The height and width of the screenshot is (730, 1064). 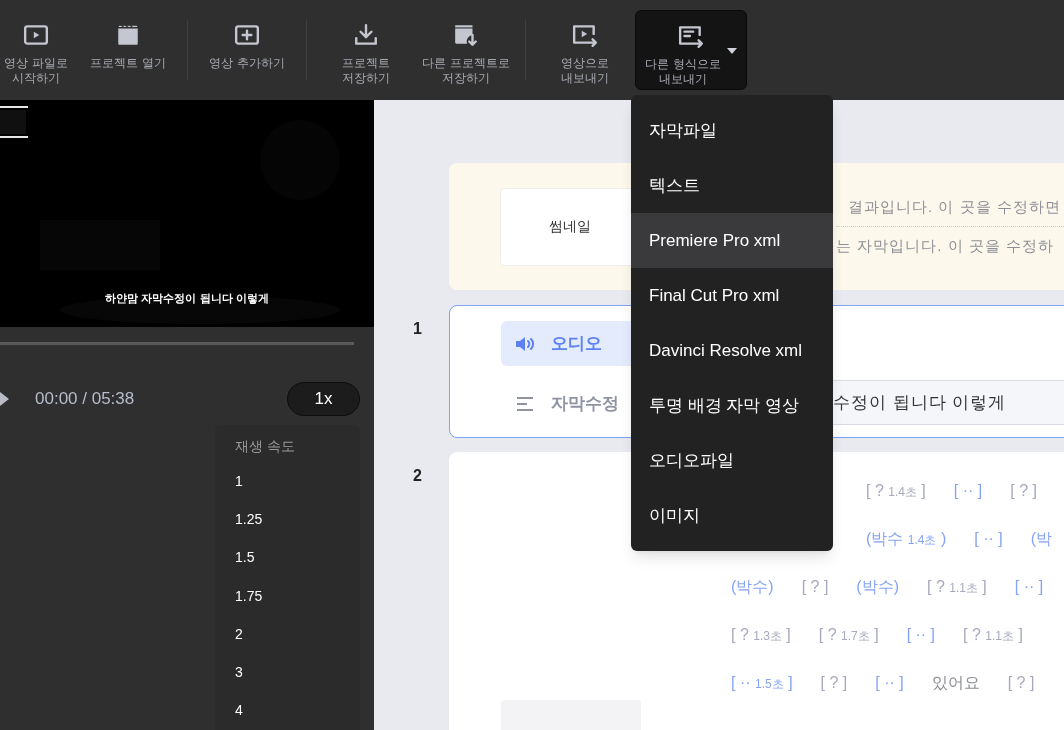 I want to click on subtitle-text: 하얀맘 자막수정이 됩니다 이렇게, so click(x=187, y=298).